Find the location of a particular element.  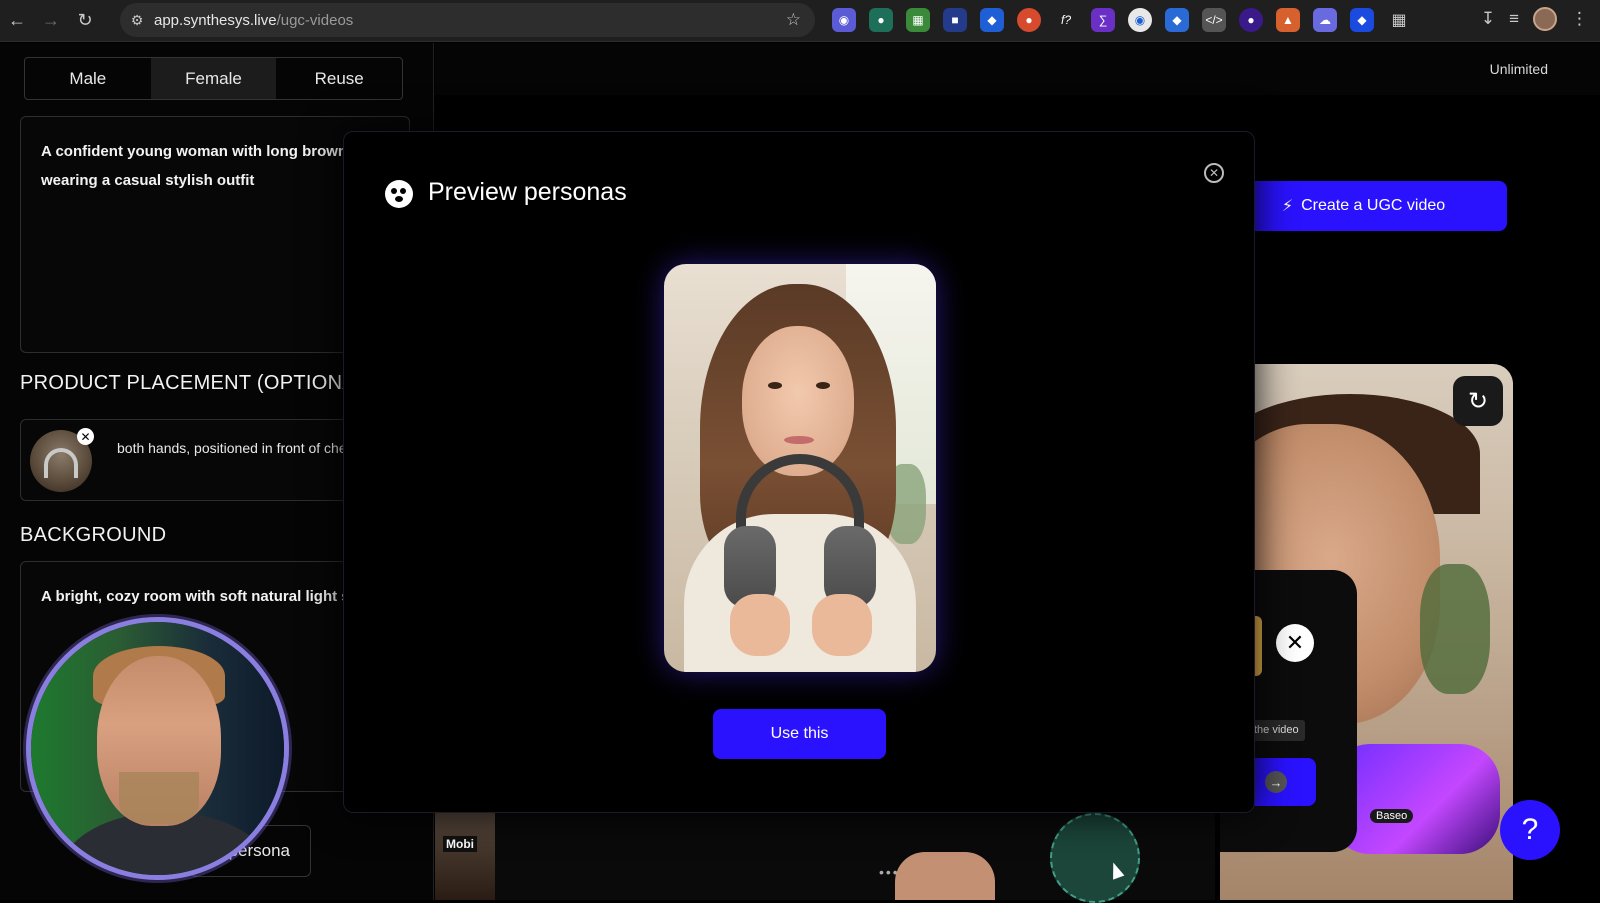

url-host: app.synthesys.live is located at coordinates (215, 20).